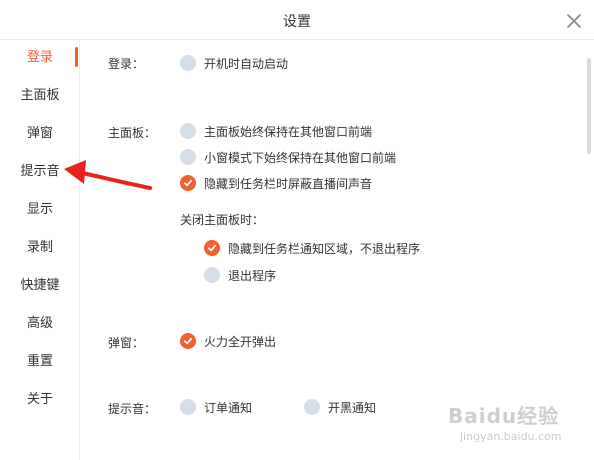 Image resolution: width=594 pixels, height=460 pixels. What do you see at coordinates (40, 286) in the screenshot?
I see `sidebar-item-hotkeys: 快捷键` at bounding box center [40, 286].